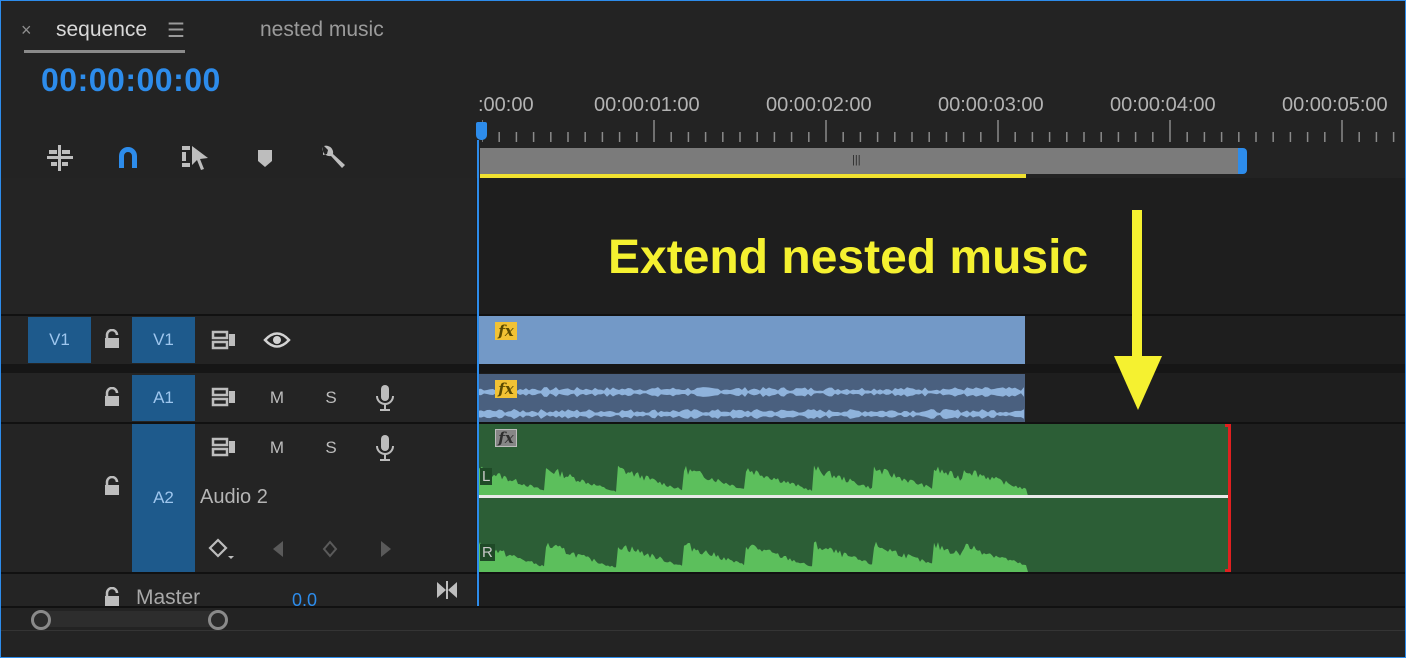 This screenshot has height=658, width=1406. I want to click on ruler-label-2: 00:00:02:00, so click(819, 105).